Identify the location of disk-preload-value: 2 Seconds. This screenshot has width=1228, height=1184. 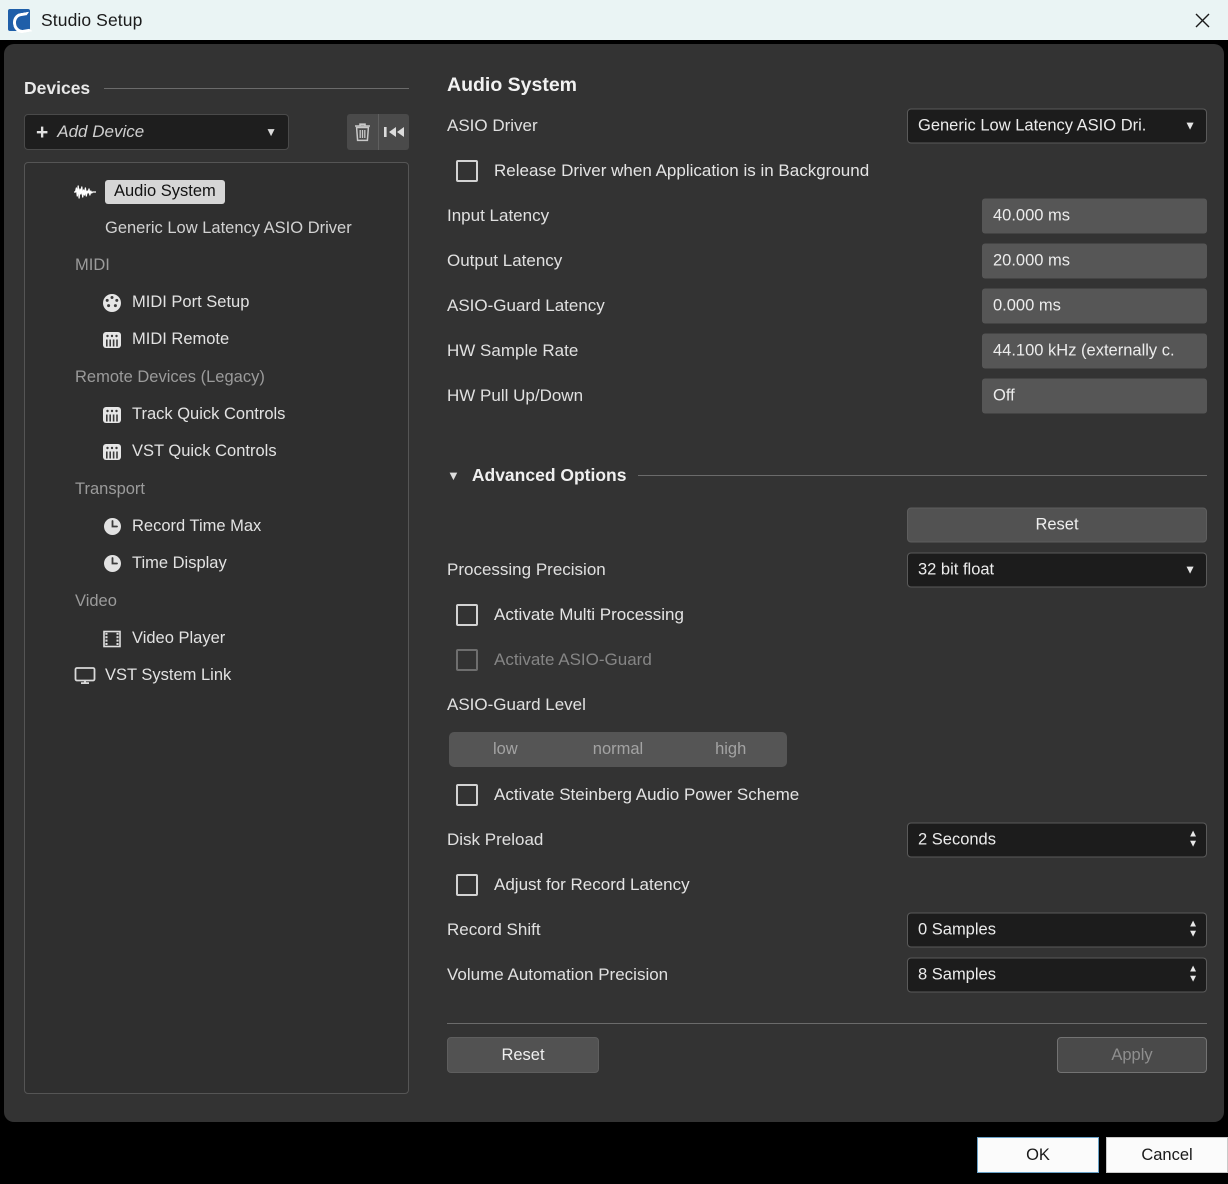
(957, 839).